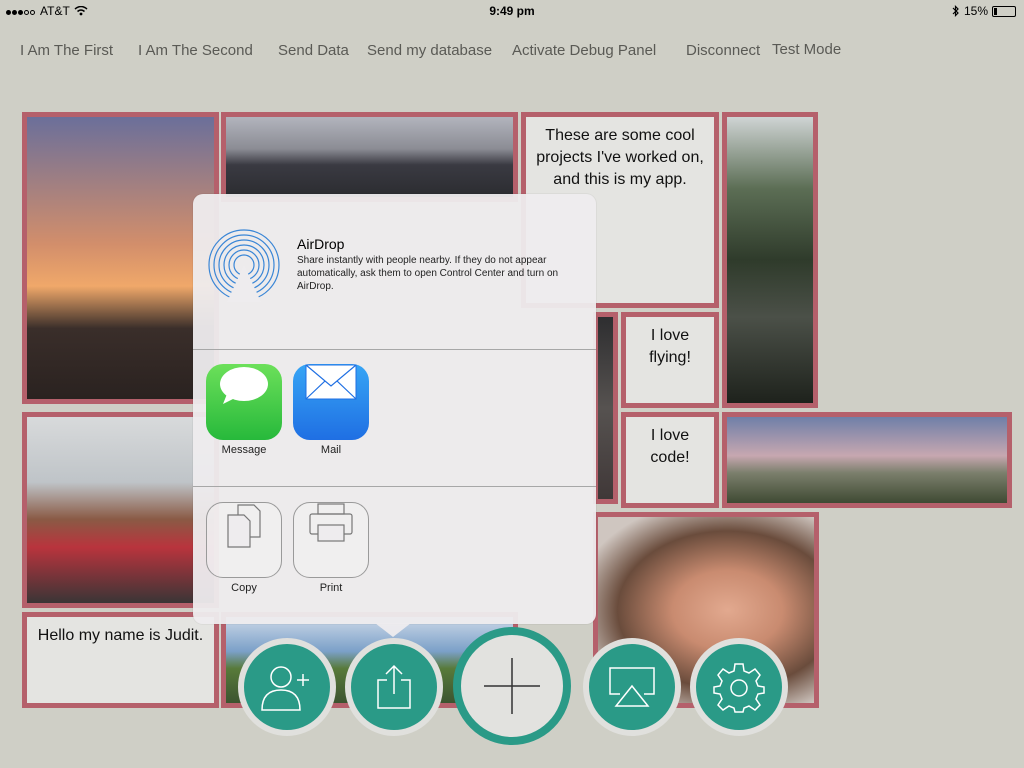 Image resolution: width=1024 pixels, height=768 pixels. What do you see at coordinates (244, 402) in the screenshot?
I see `message-icon` at bounding box center [244, 402].